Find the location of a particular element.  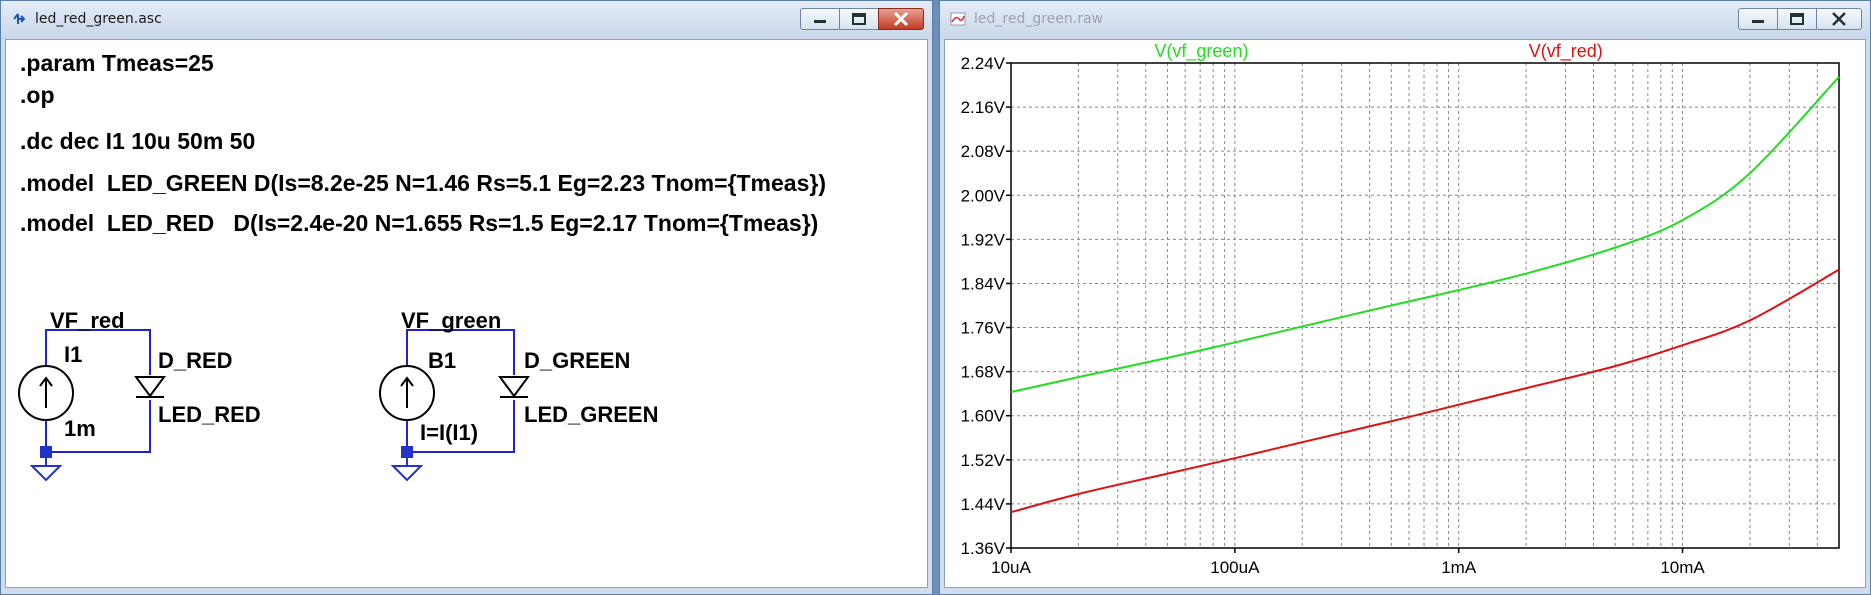

y-tick-label: 2.24V is located at coordinates (983, 63).